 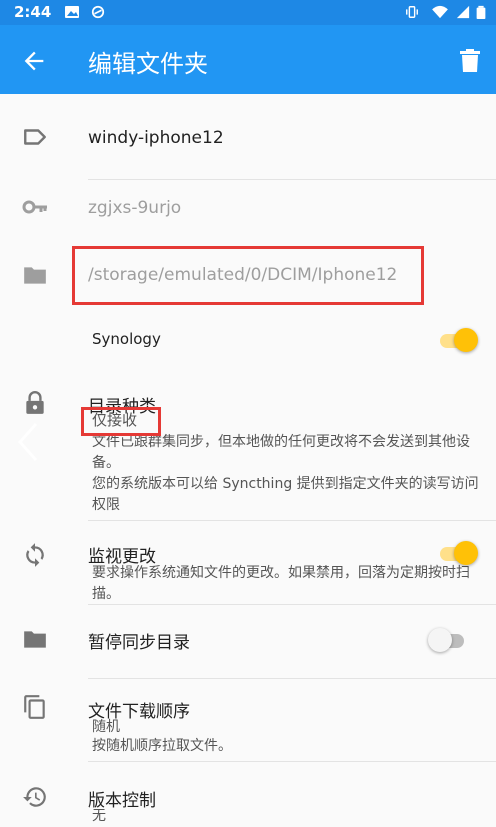 I want to click on device-name: Synology, so click(x=126, y=339).